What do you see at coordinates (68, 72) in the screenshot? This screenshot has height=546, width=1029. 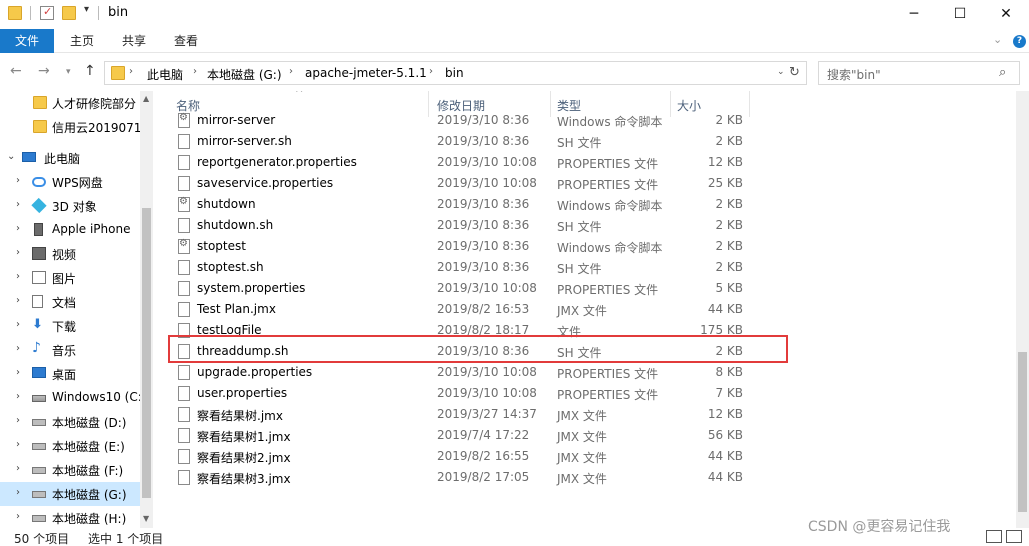 I see `recent-locations-icon: ▾` at bounding box center [68, 72].